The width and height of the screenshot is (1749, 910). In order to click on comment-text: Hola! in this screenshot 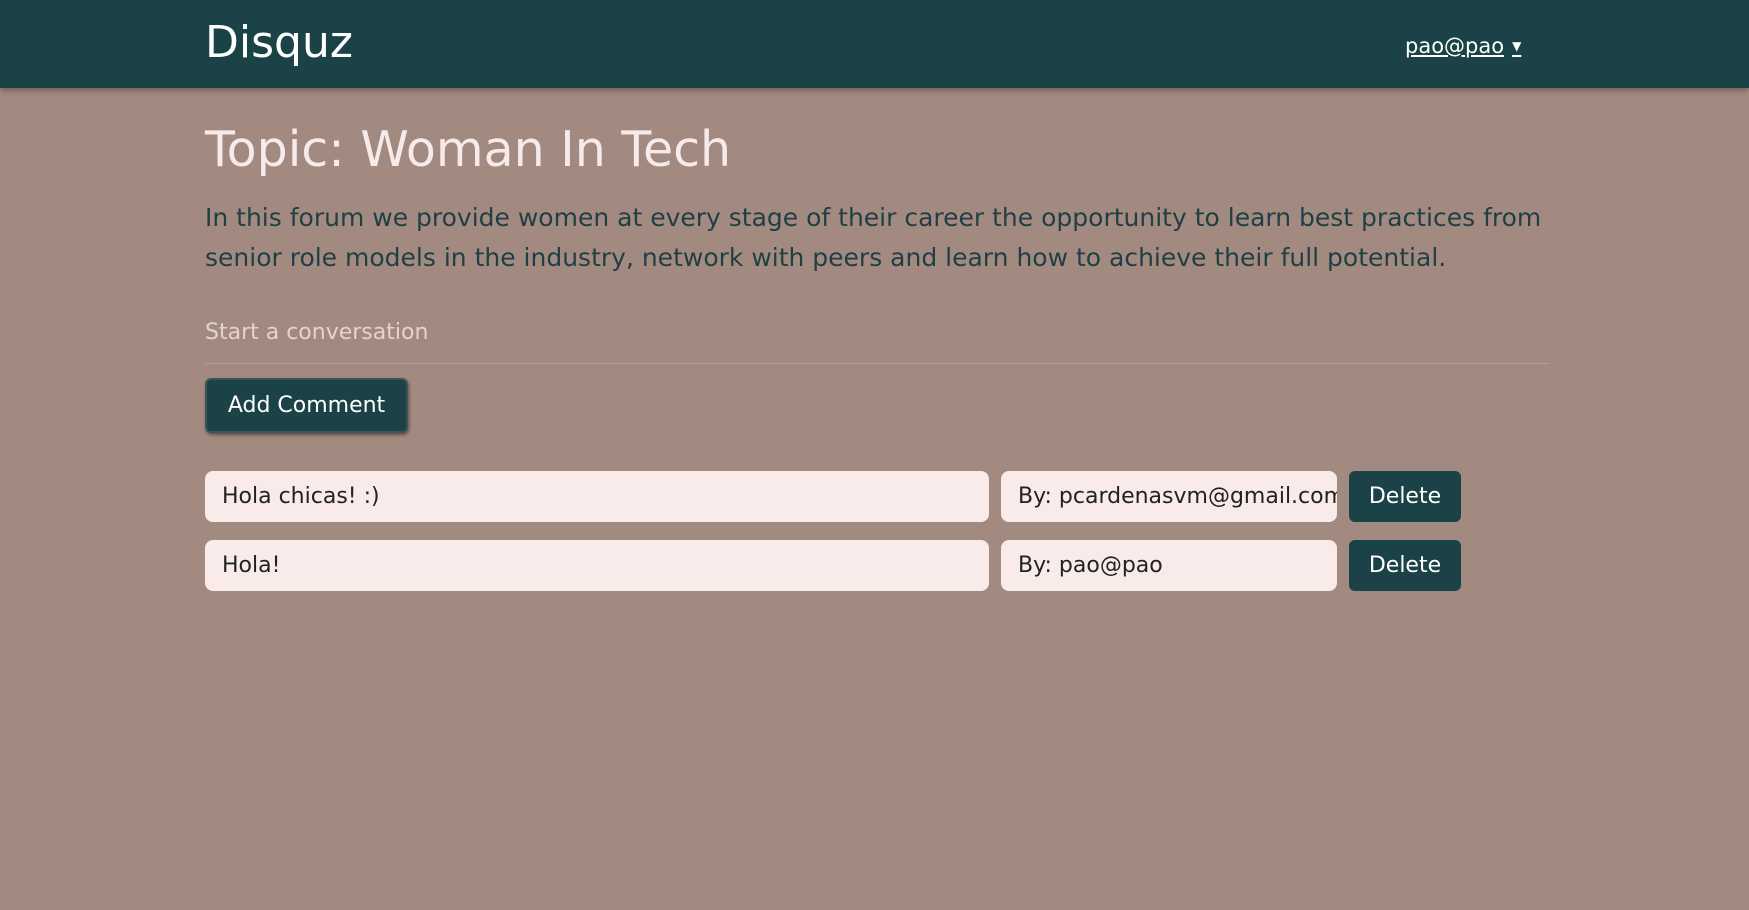, I will do `click(597, 565)`.